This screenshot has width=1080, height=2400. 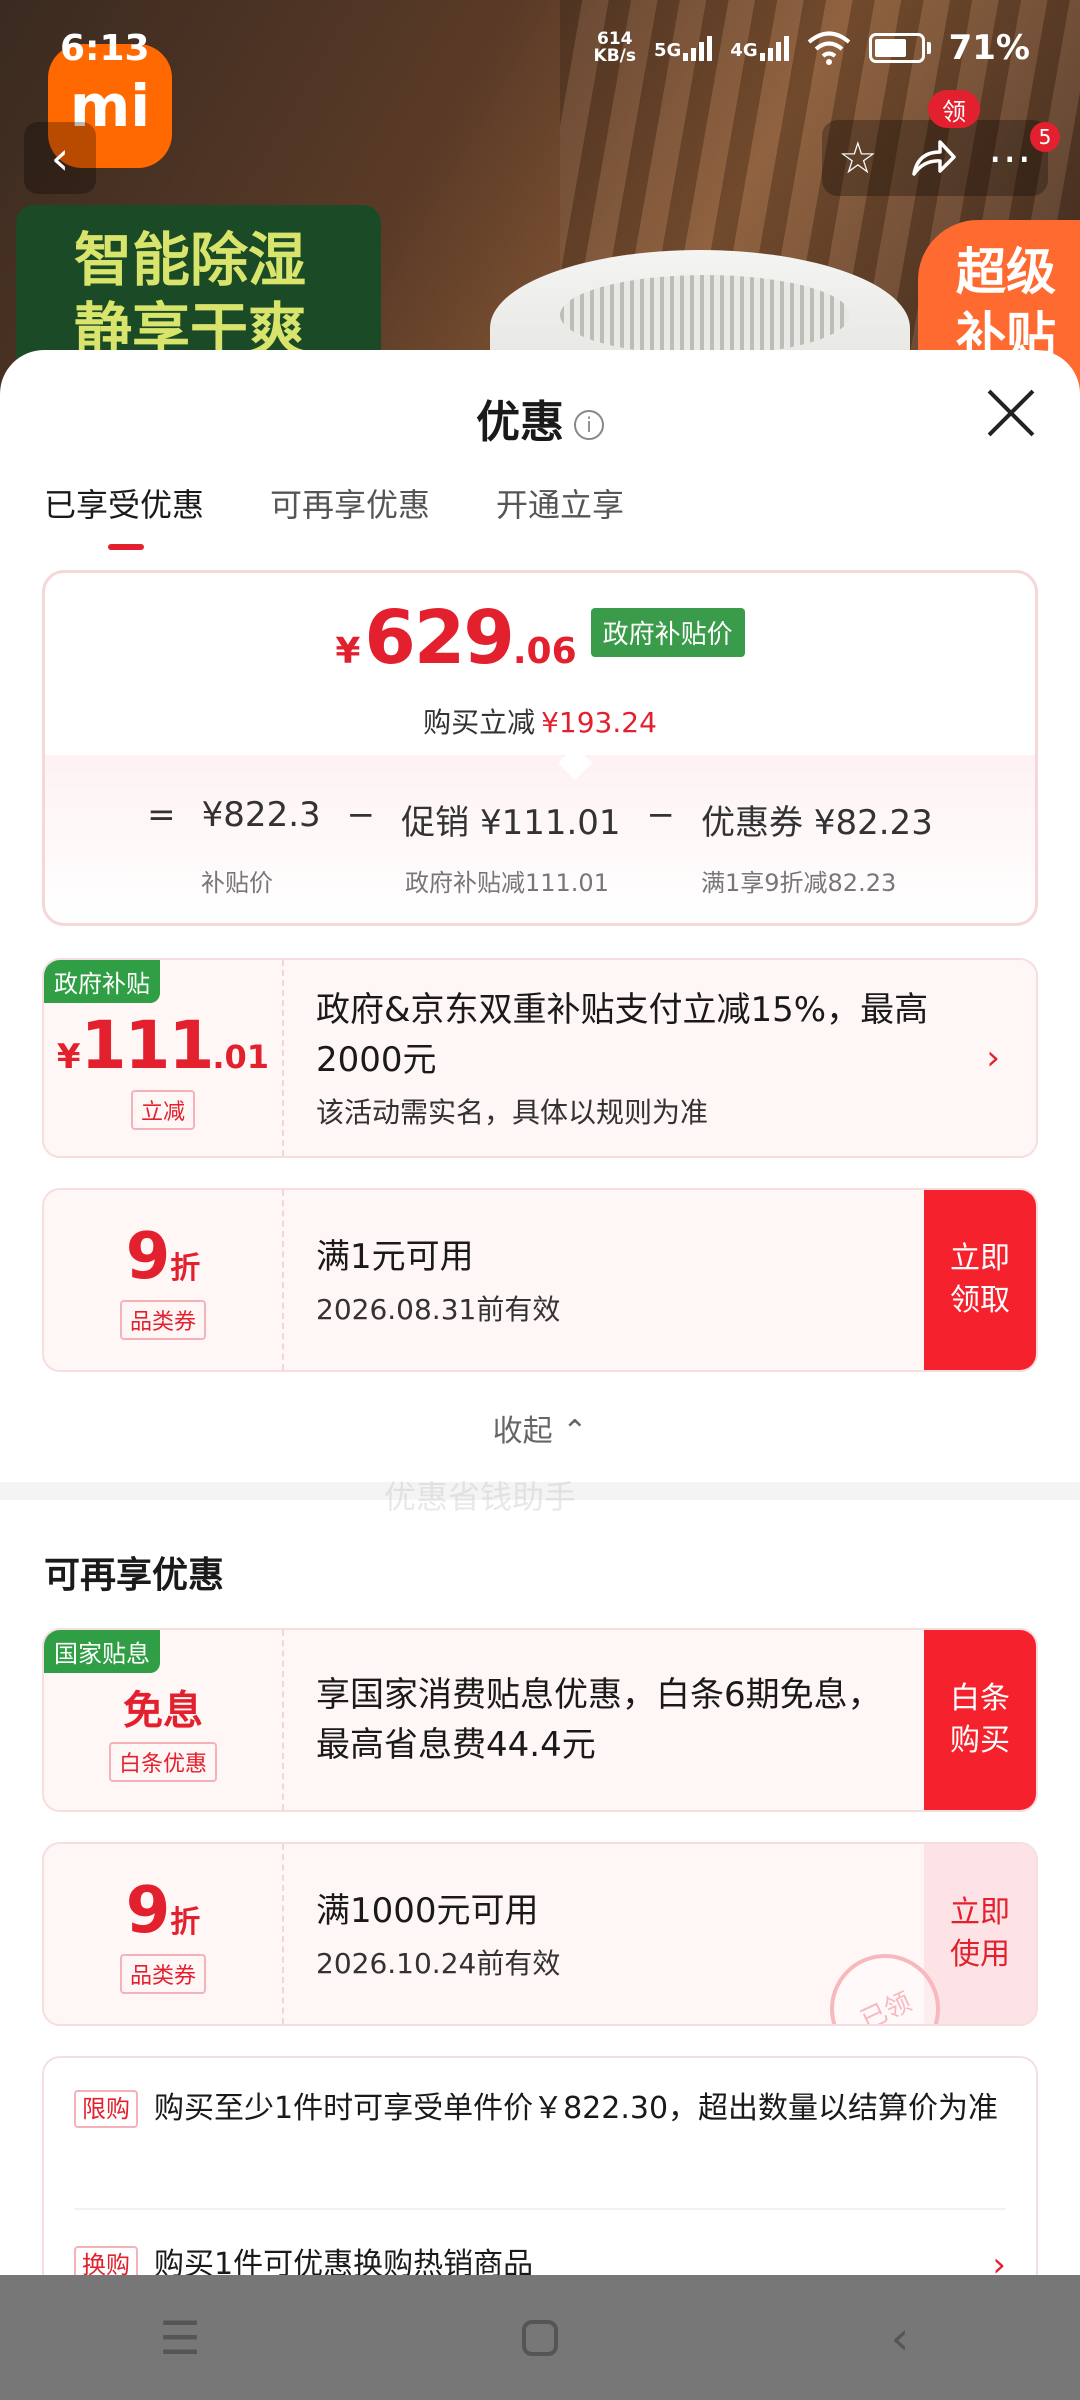 I want to click on tab-more-available: 可再享优惠, so click(x=350, y=515).